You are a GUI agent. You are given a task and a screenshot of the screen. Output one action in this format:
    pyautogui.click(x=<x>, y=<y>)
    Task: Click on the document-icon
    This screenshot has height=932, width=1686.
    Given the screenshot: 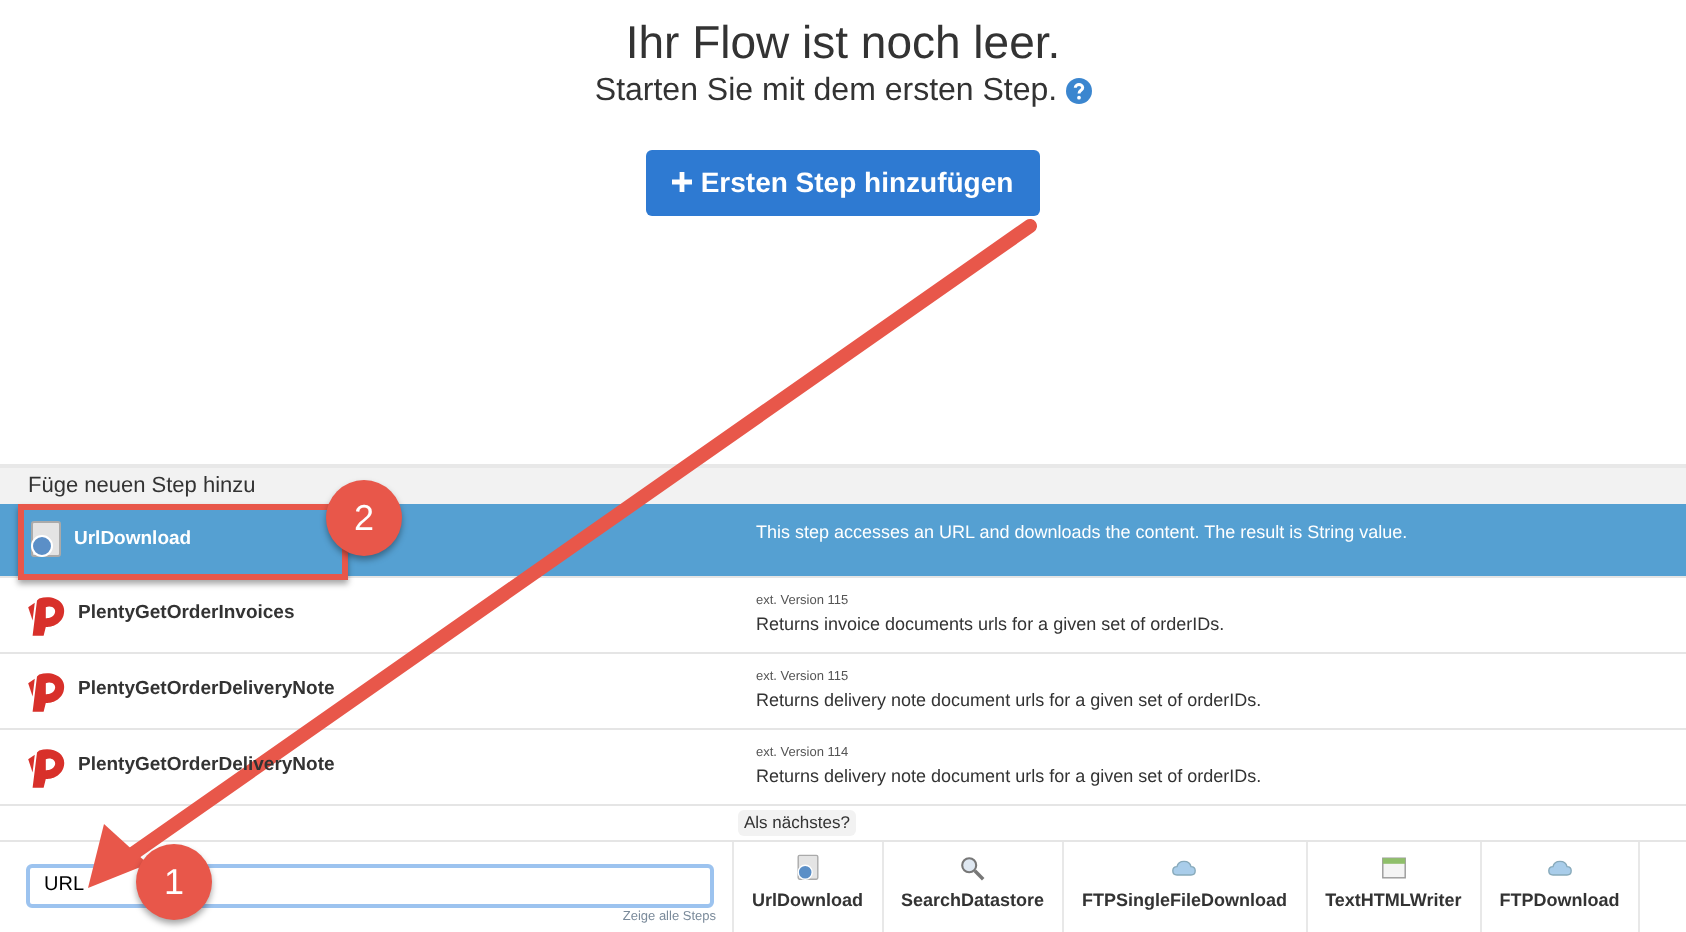 What is the action you would take?
    pyautogui.click(x=1393, y=868)
    